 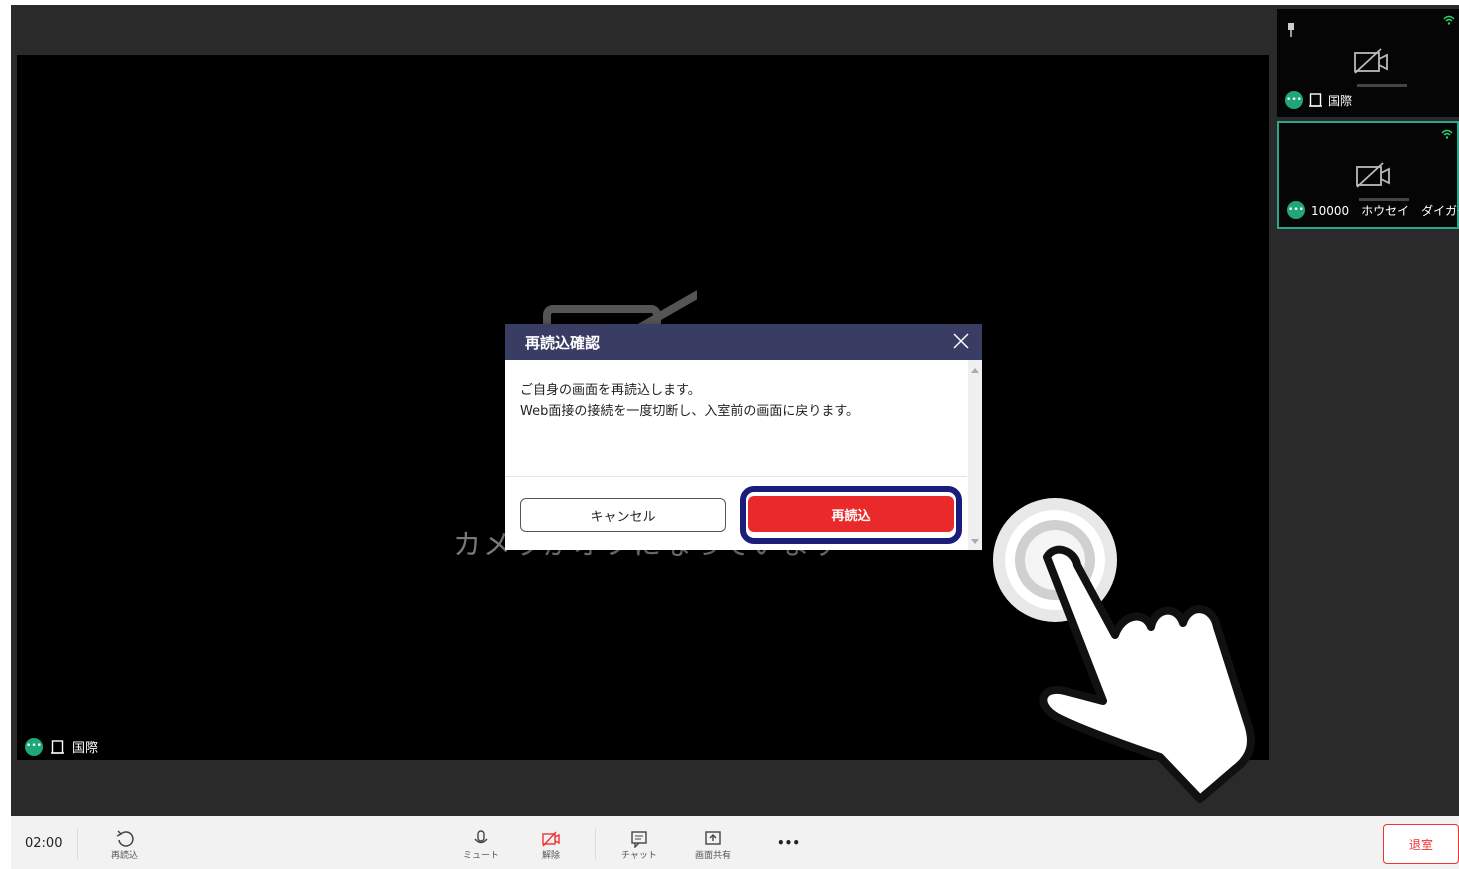 I want to click on participant-tile-2: ••• 10000 ホウセイ ダイガク, so click(x=1368, y=175).